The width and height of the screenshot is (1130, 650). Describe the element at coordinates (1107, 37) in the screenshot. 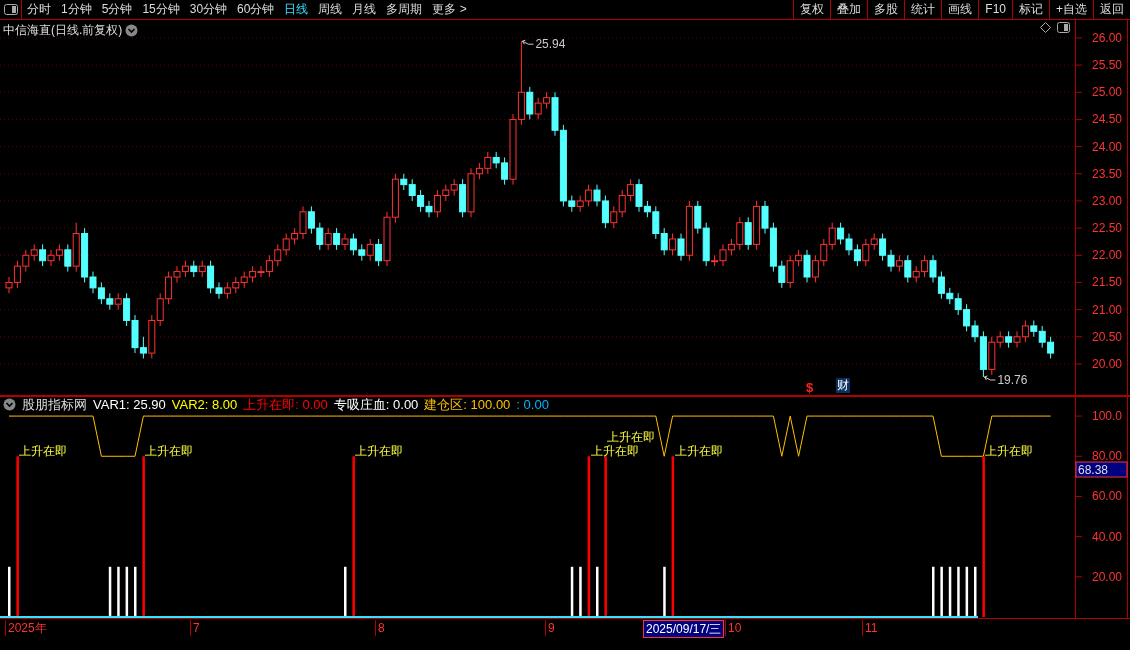

I see `axis-label: 26.00` at that location.